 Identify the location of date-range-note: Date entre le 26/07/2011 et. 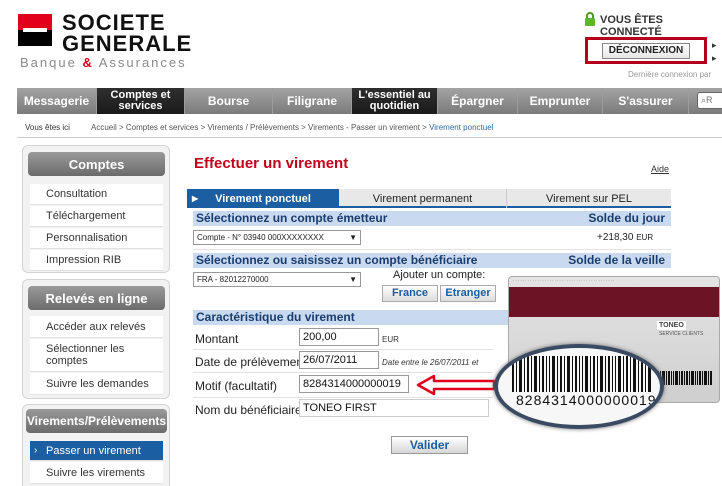
(430, 362).